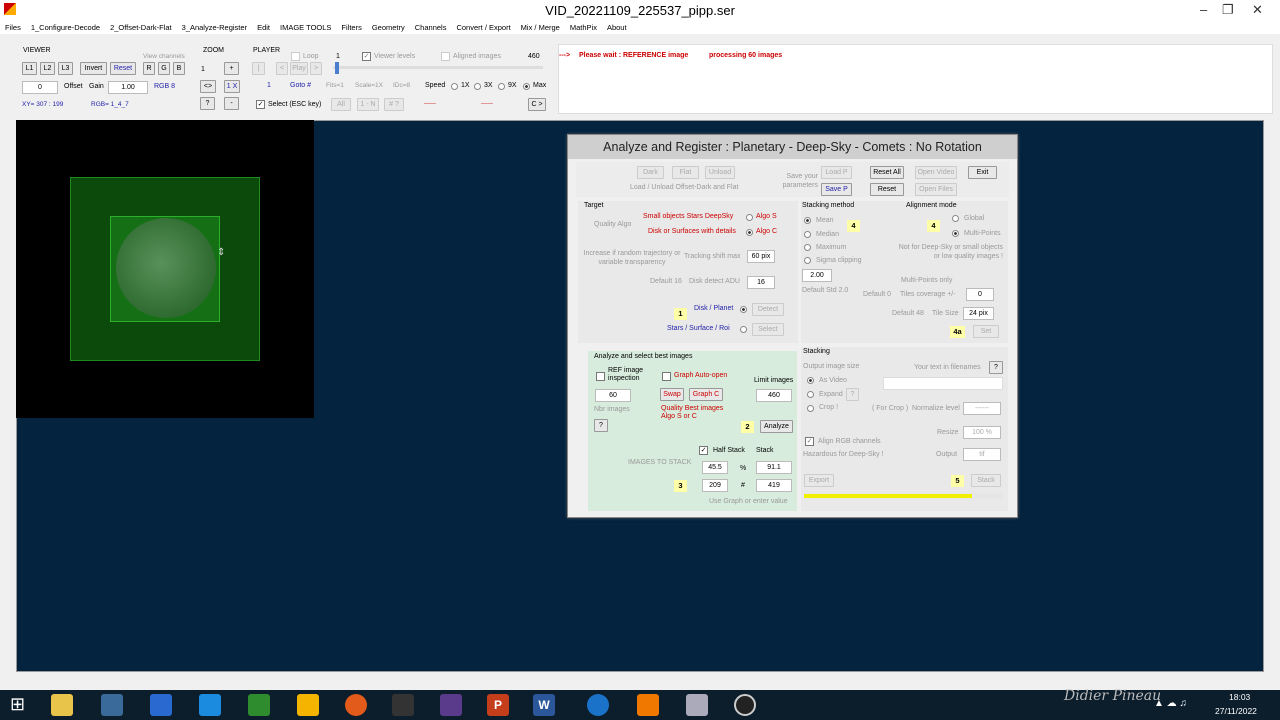  What do you see at coordinates (761, 256) in the screenshot?
I see `tracking-input: 60 pix` at bounding box center [761, 256].